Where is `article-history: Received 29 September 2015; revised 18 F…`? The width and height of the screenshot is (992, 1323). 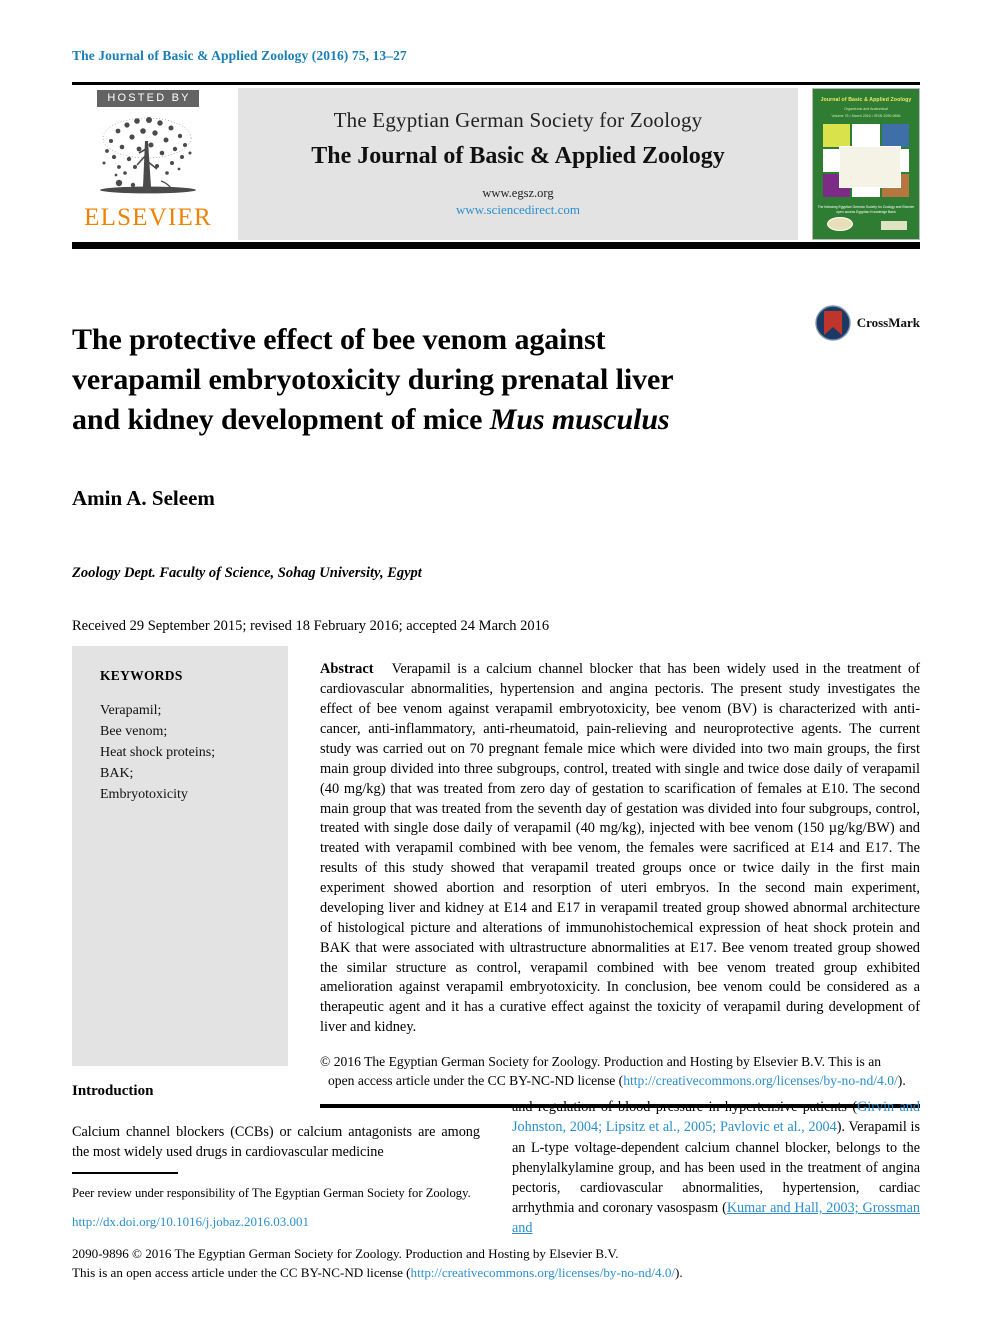
article-history: Received 29 September 2015; revised 18 F… is located at coordinates (311, 625).